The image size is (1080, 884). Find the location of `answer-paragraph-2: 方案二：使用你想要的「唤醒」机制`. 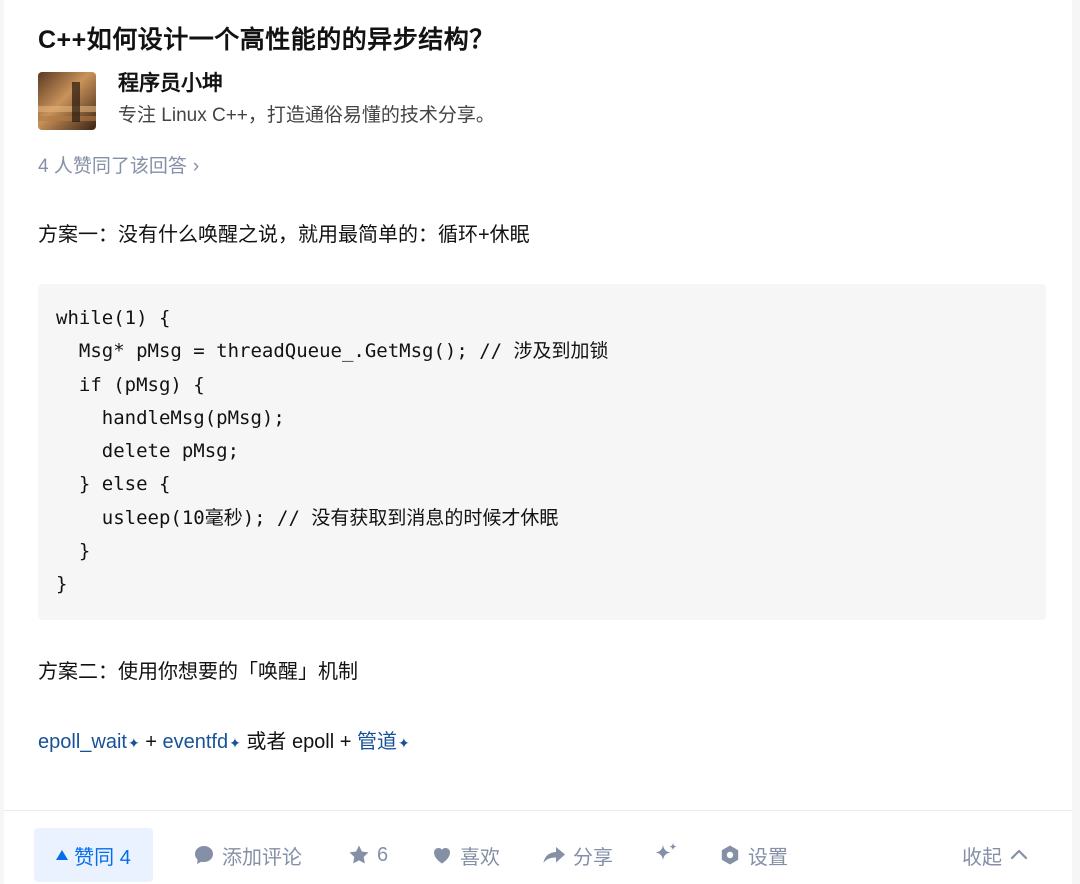

answer-paragraph-2: 方案二：使用你想要的「唤醒」机制 is located at coordinates (198, 672).